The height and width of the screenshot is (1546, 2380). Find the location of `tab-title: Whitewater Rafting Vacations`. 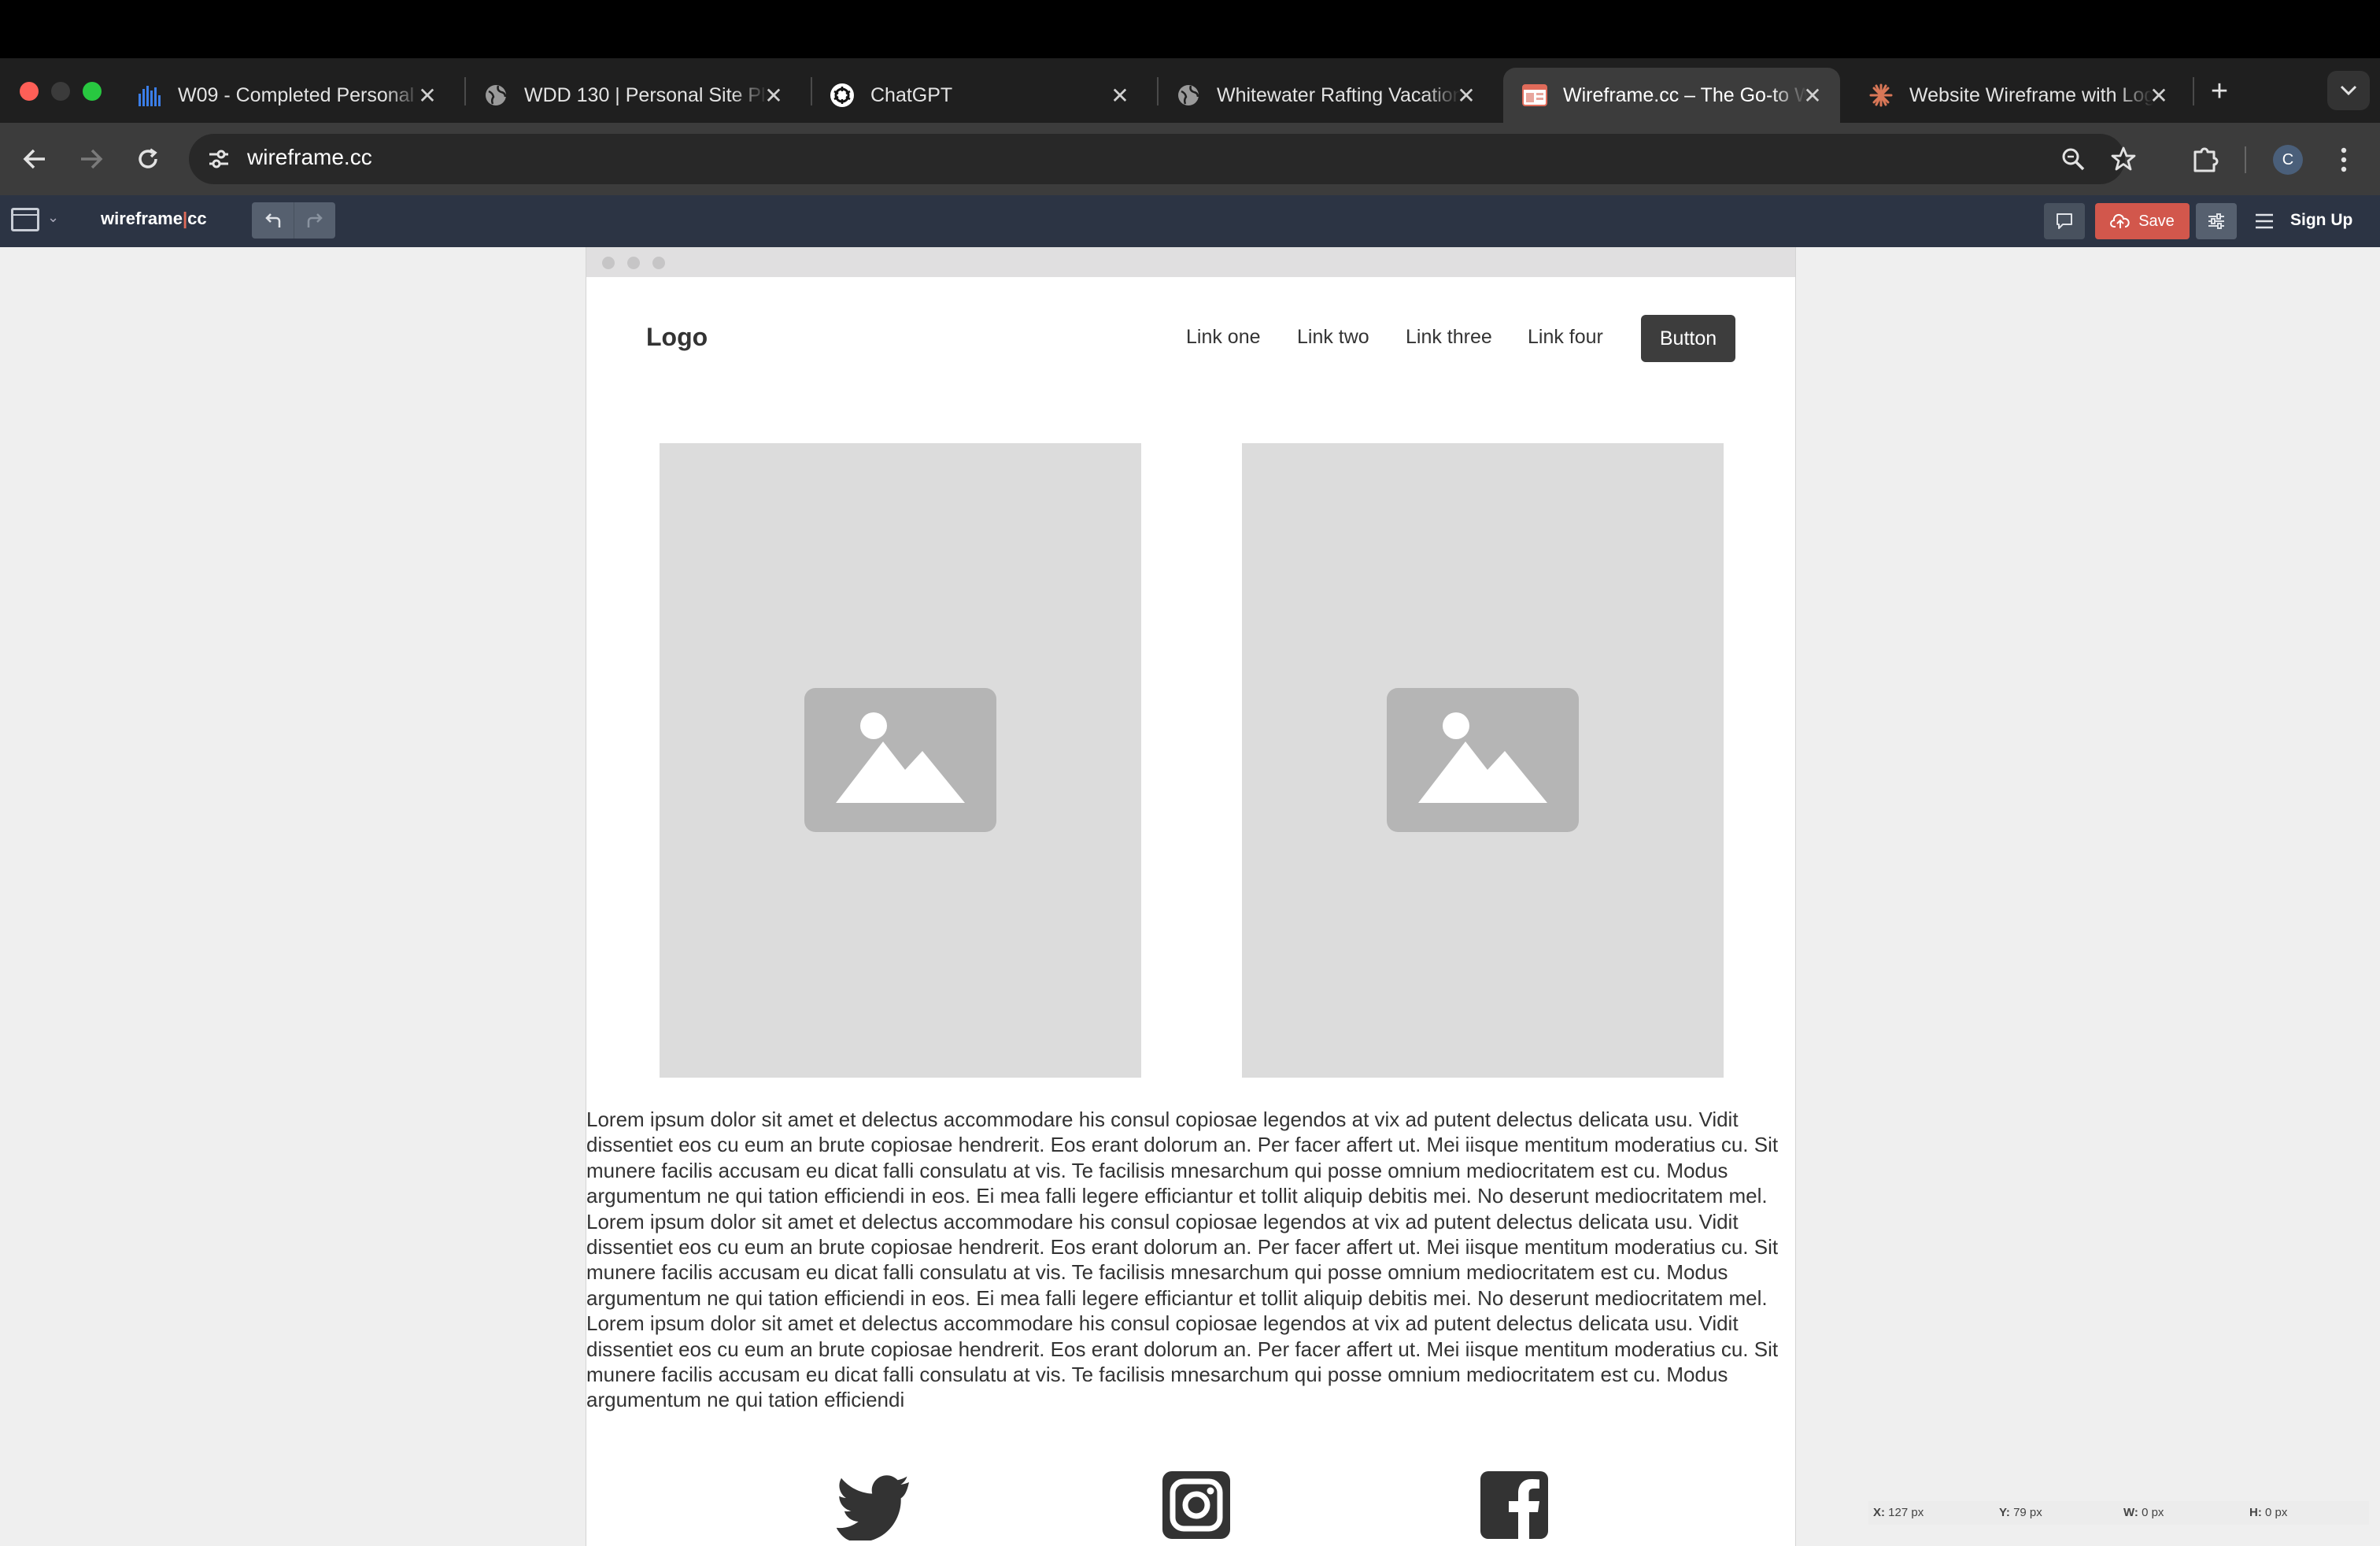

tab-title: Whitewater Rafting Vacations is located at coordinates (1339, 95).